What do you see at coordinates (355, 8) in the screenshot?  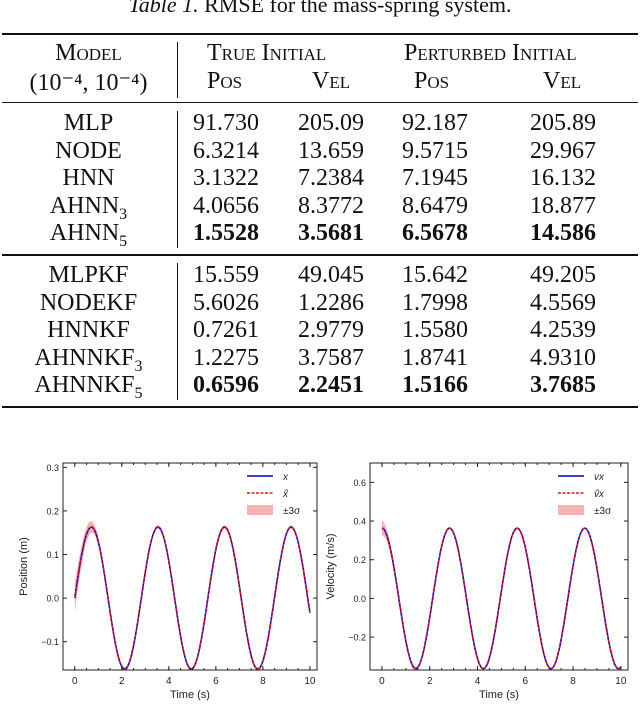 I see `caption-text: RMSE for the mass-spring system.` at bounding box center [355, 8].